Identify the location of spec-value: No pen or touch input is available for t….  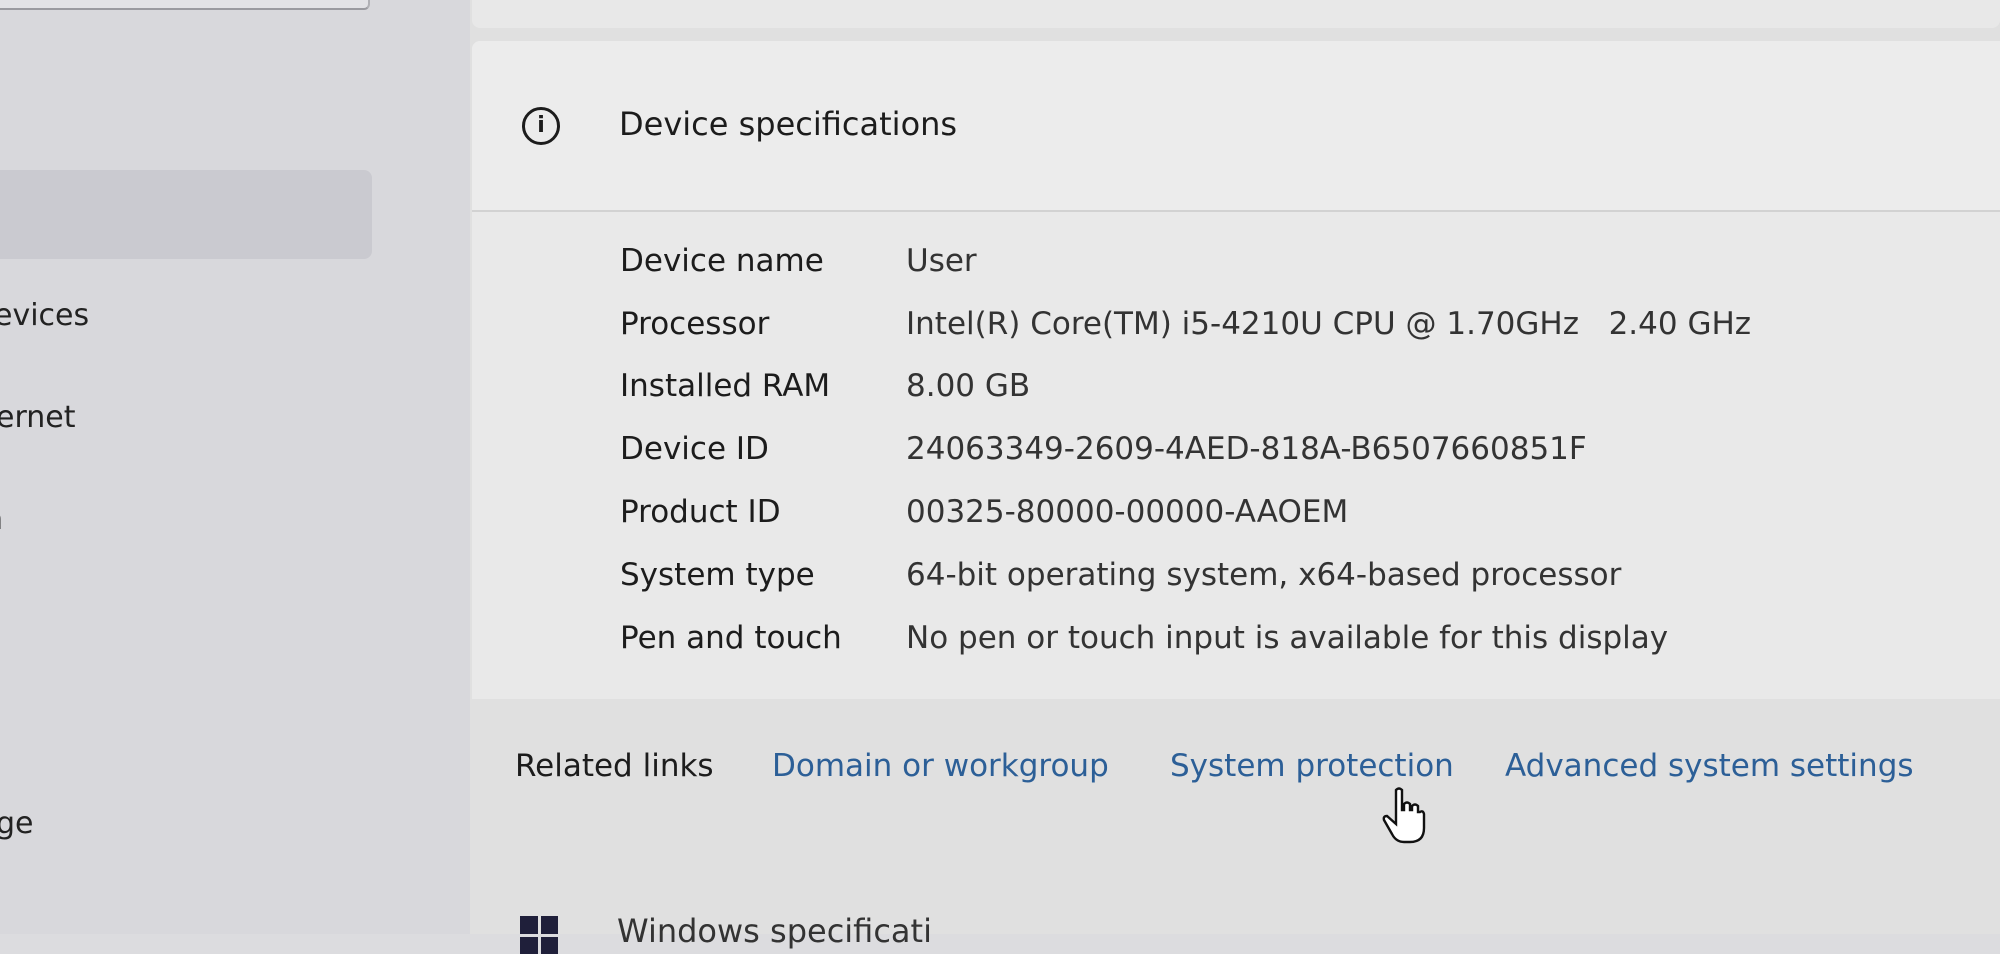
(1287, 638).